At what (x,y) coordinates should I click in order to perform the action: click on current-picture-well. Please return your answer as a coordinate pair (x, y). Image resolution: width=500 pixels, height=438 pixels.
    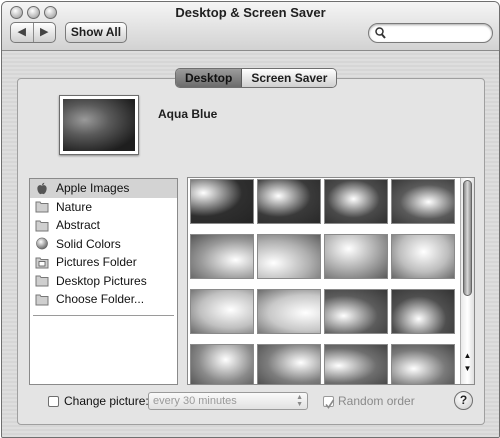
    Looking at the image, I should click on (99, 125).